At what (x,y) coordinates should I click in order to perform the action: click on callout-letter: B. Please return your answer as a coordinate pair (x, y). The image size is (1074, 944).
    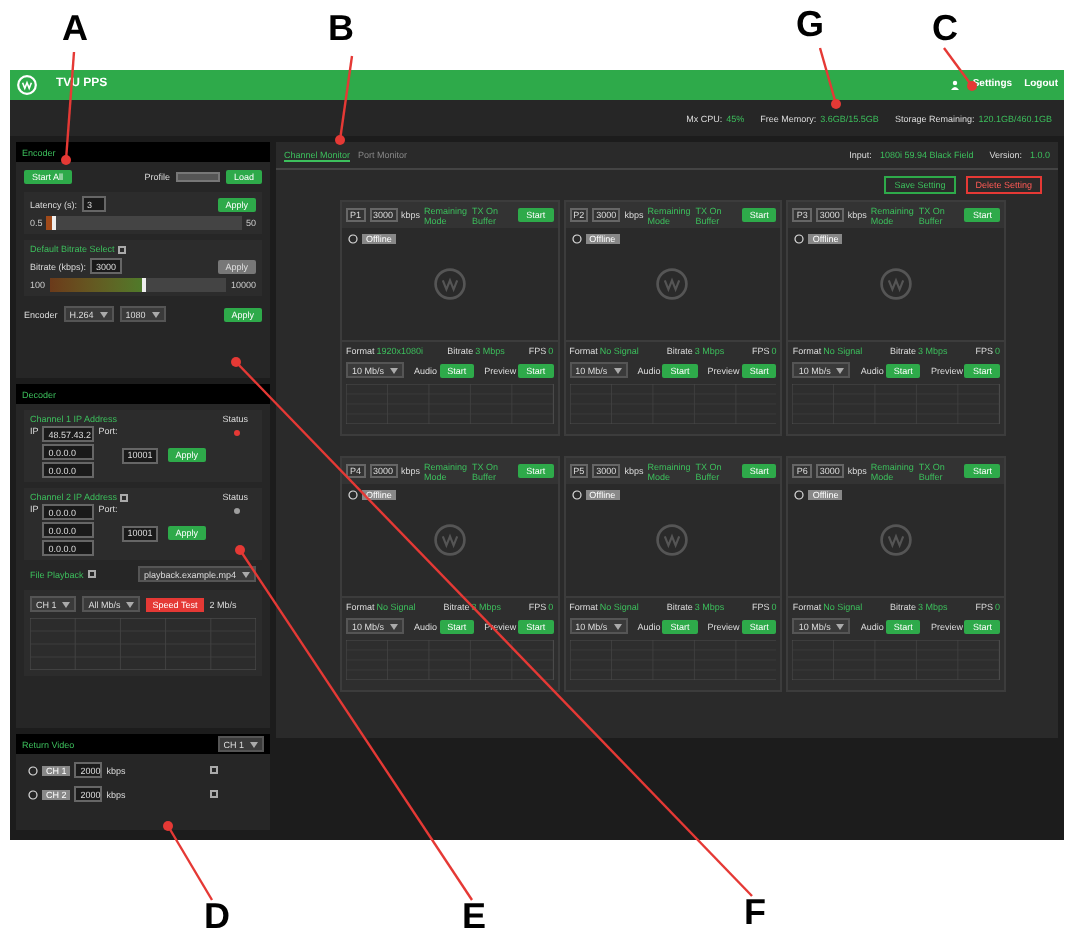
    Looking at the image, I should click on (341, 28).